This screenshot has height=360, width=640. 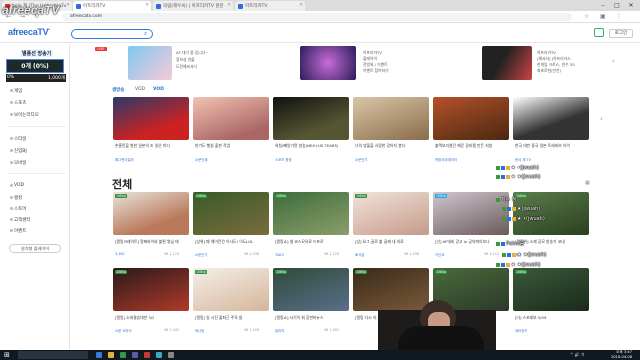 I want to click on sidebar-item-sports: 스포츠, so click(x=20, y=103).